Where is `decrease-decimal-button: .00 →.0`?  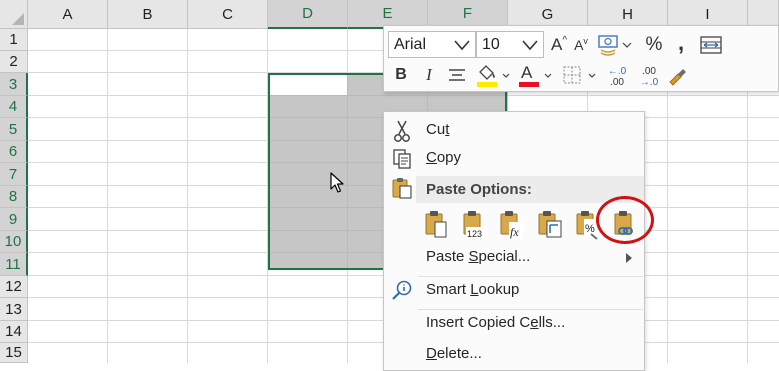
decrease-decimal-button: .00 →.0 is located at coordinates (649, 77).